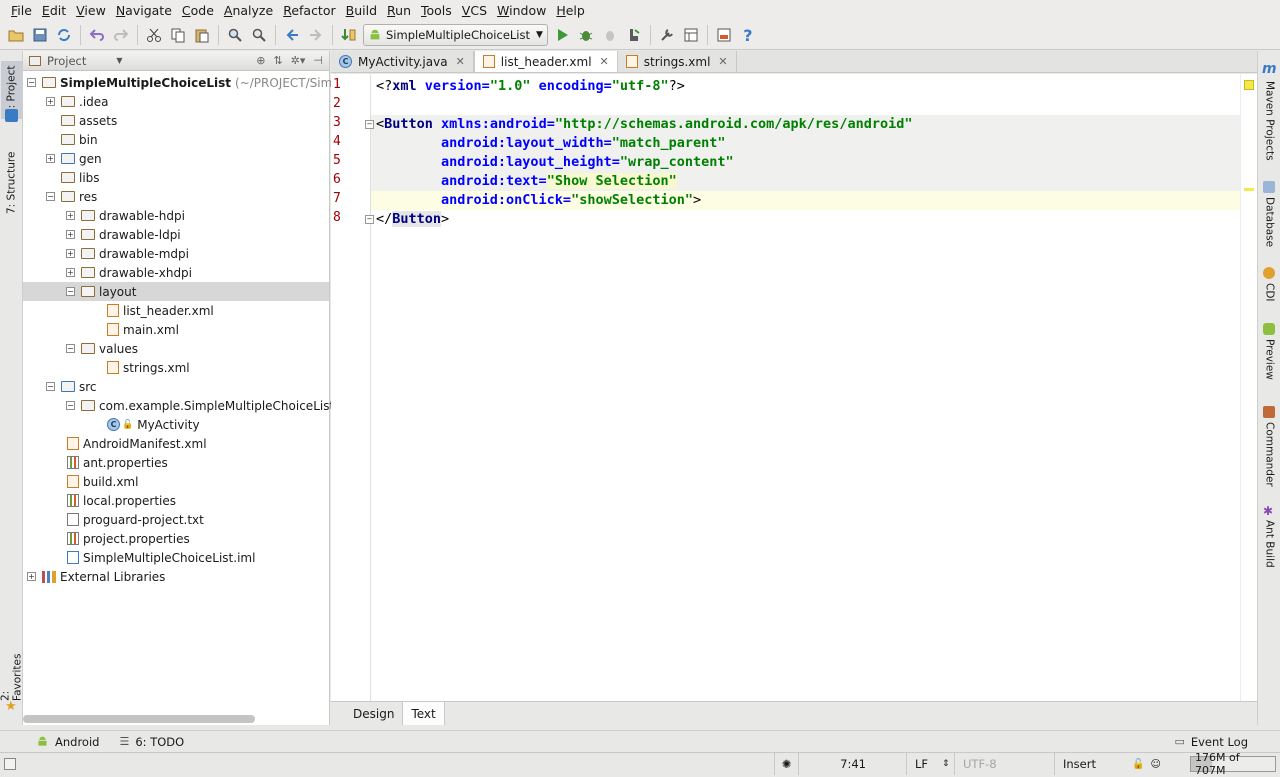 This screenshot has width=1280, height=777. What do you see at coordinates (10, 764) in the screenshot?
I see `toggle-tool-windows-icon` at bounding box center [10, 764].